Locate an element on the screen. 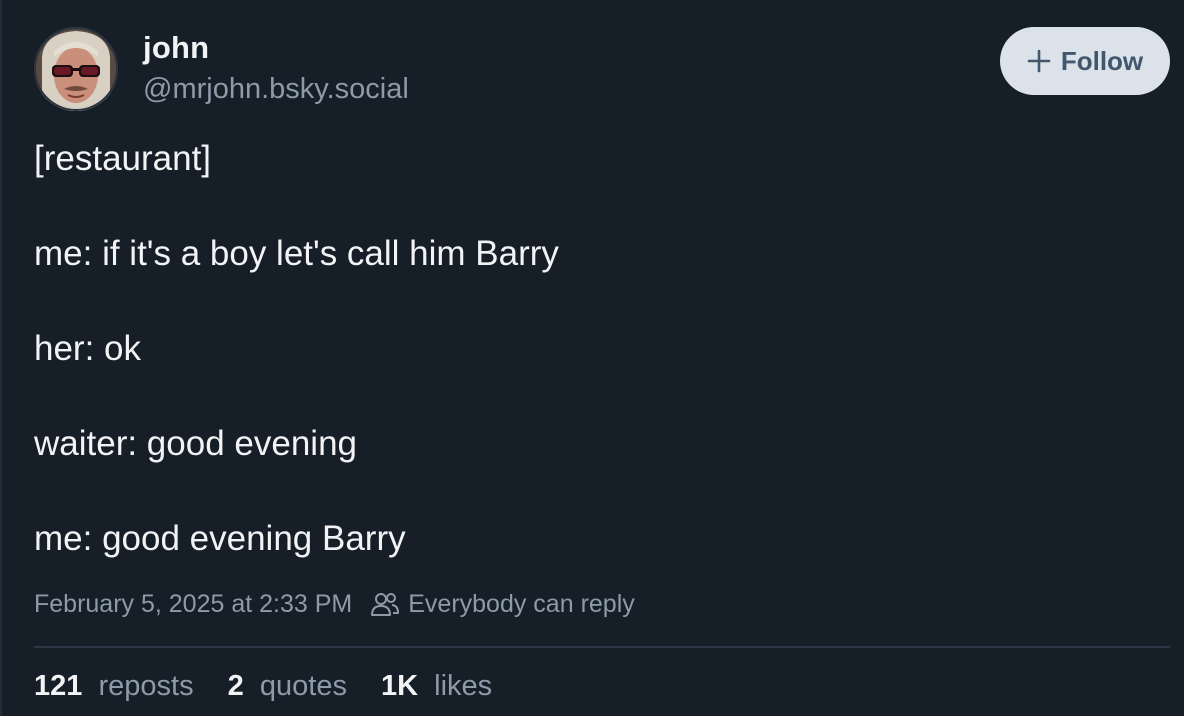 The height and width of the screenshot is (716, 1184). post-line: me: if it's a boy let's call him Barry is located at coordinates (296, 253).